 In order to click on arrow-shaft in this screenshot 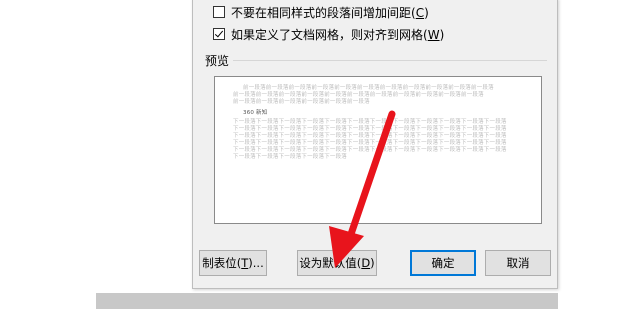, I will do `click(370, 177)`.